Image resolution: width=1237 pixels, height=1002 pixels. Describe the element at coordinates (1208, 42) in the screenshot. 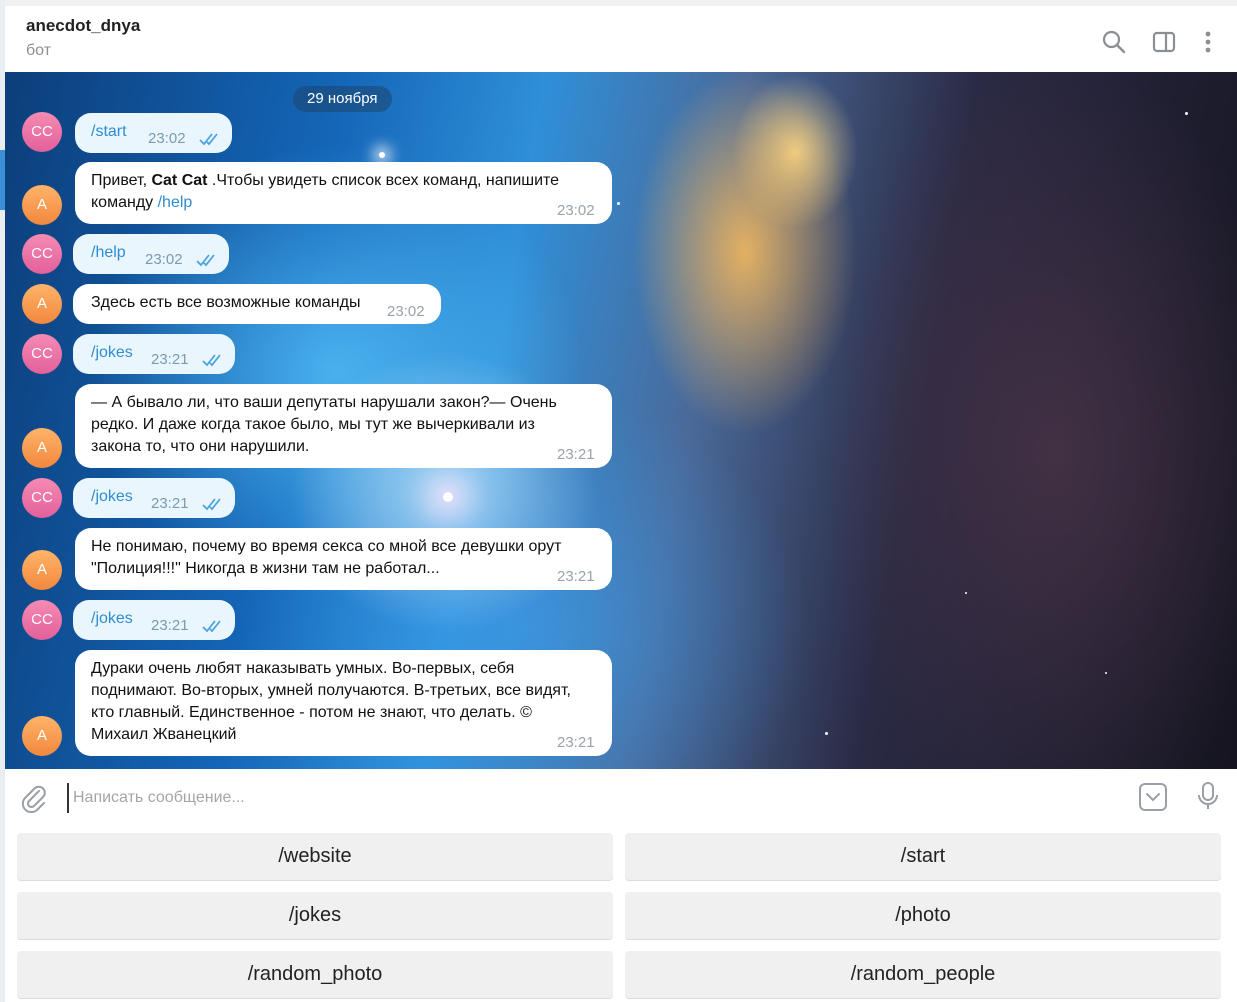

I see `more-vert-icon` at that location.